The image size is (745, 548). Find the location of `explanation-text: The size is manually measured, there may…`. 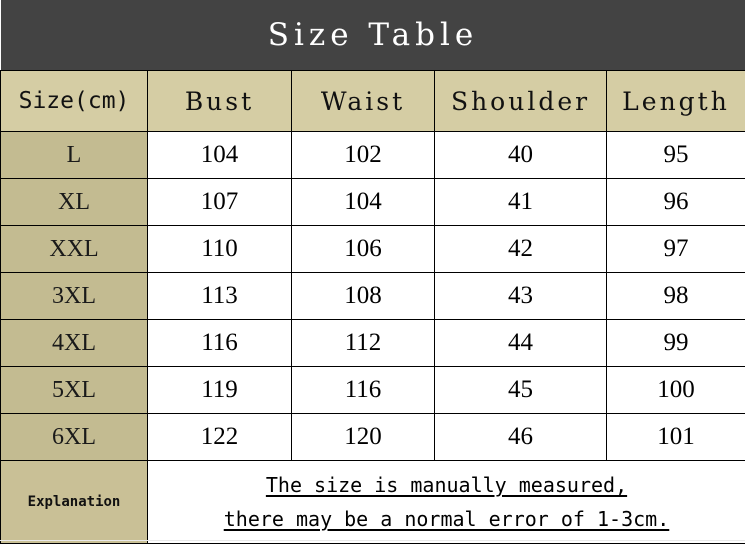

explanation-text: The size is manually measured, there may… is located at coordinates (446, 502).